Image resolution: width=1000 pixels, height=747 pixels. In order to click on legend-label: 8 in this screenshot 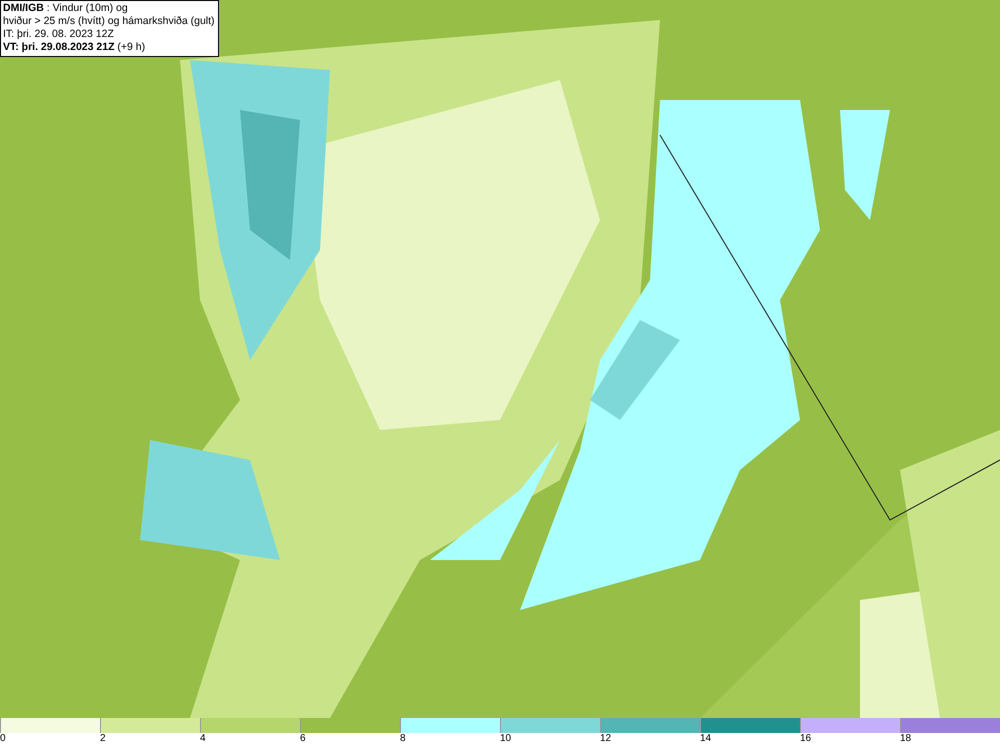, I will do `click(403, 739)`.